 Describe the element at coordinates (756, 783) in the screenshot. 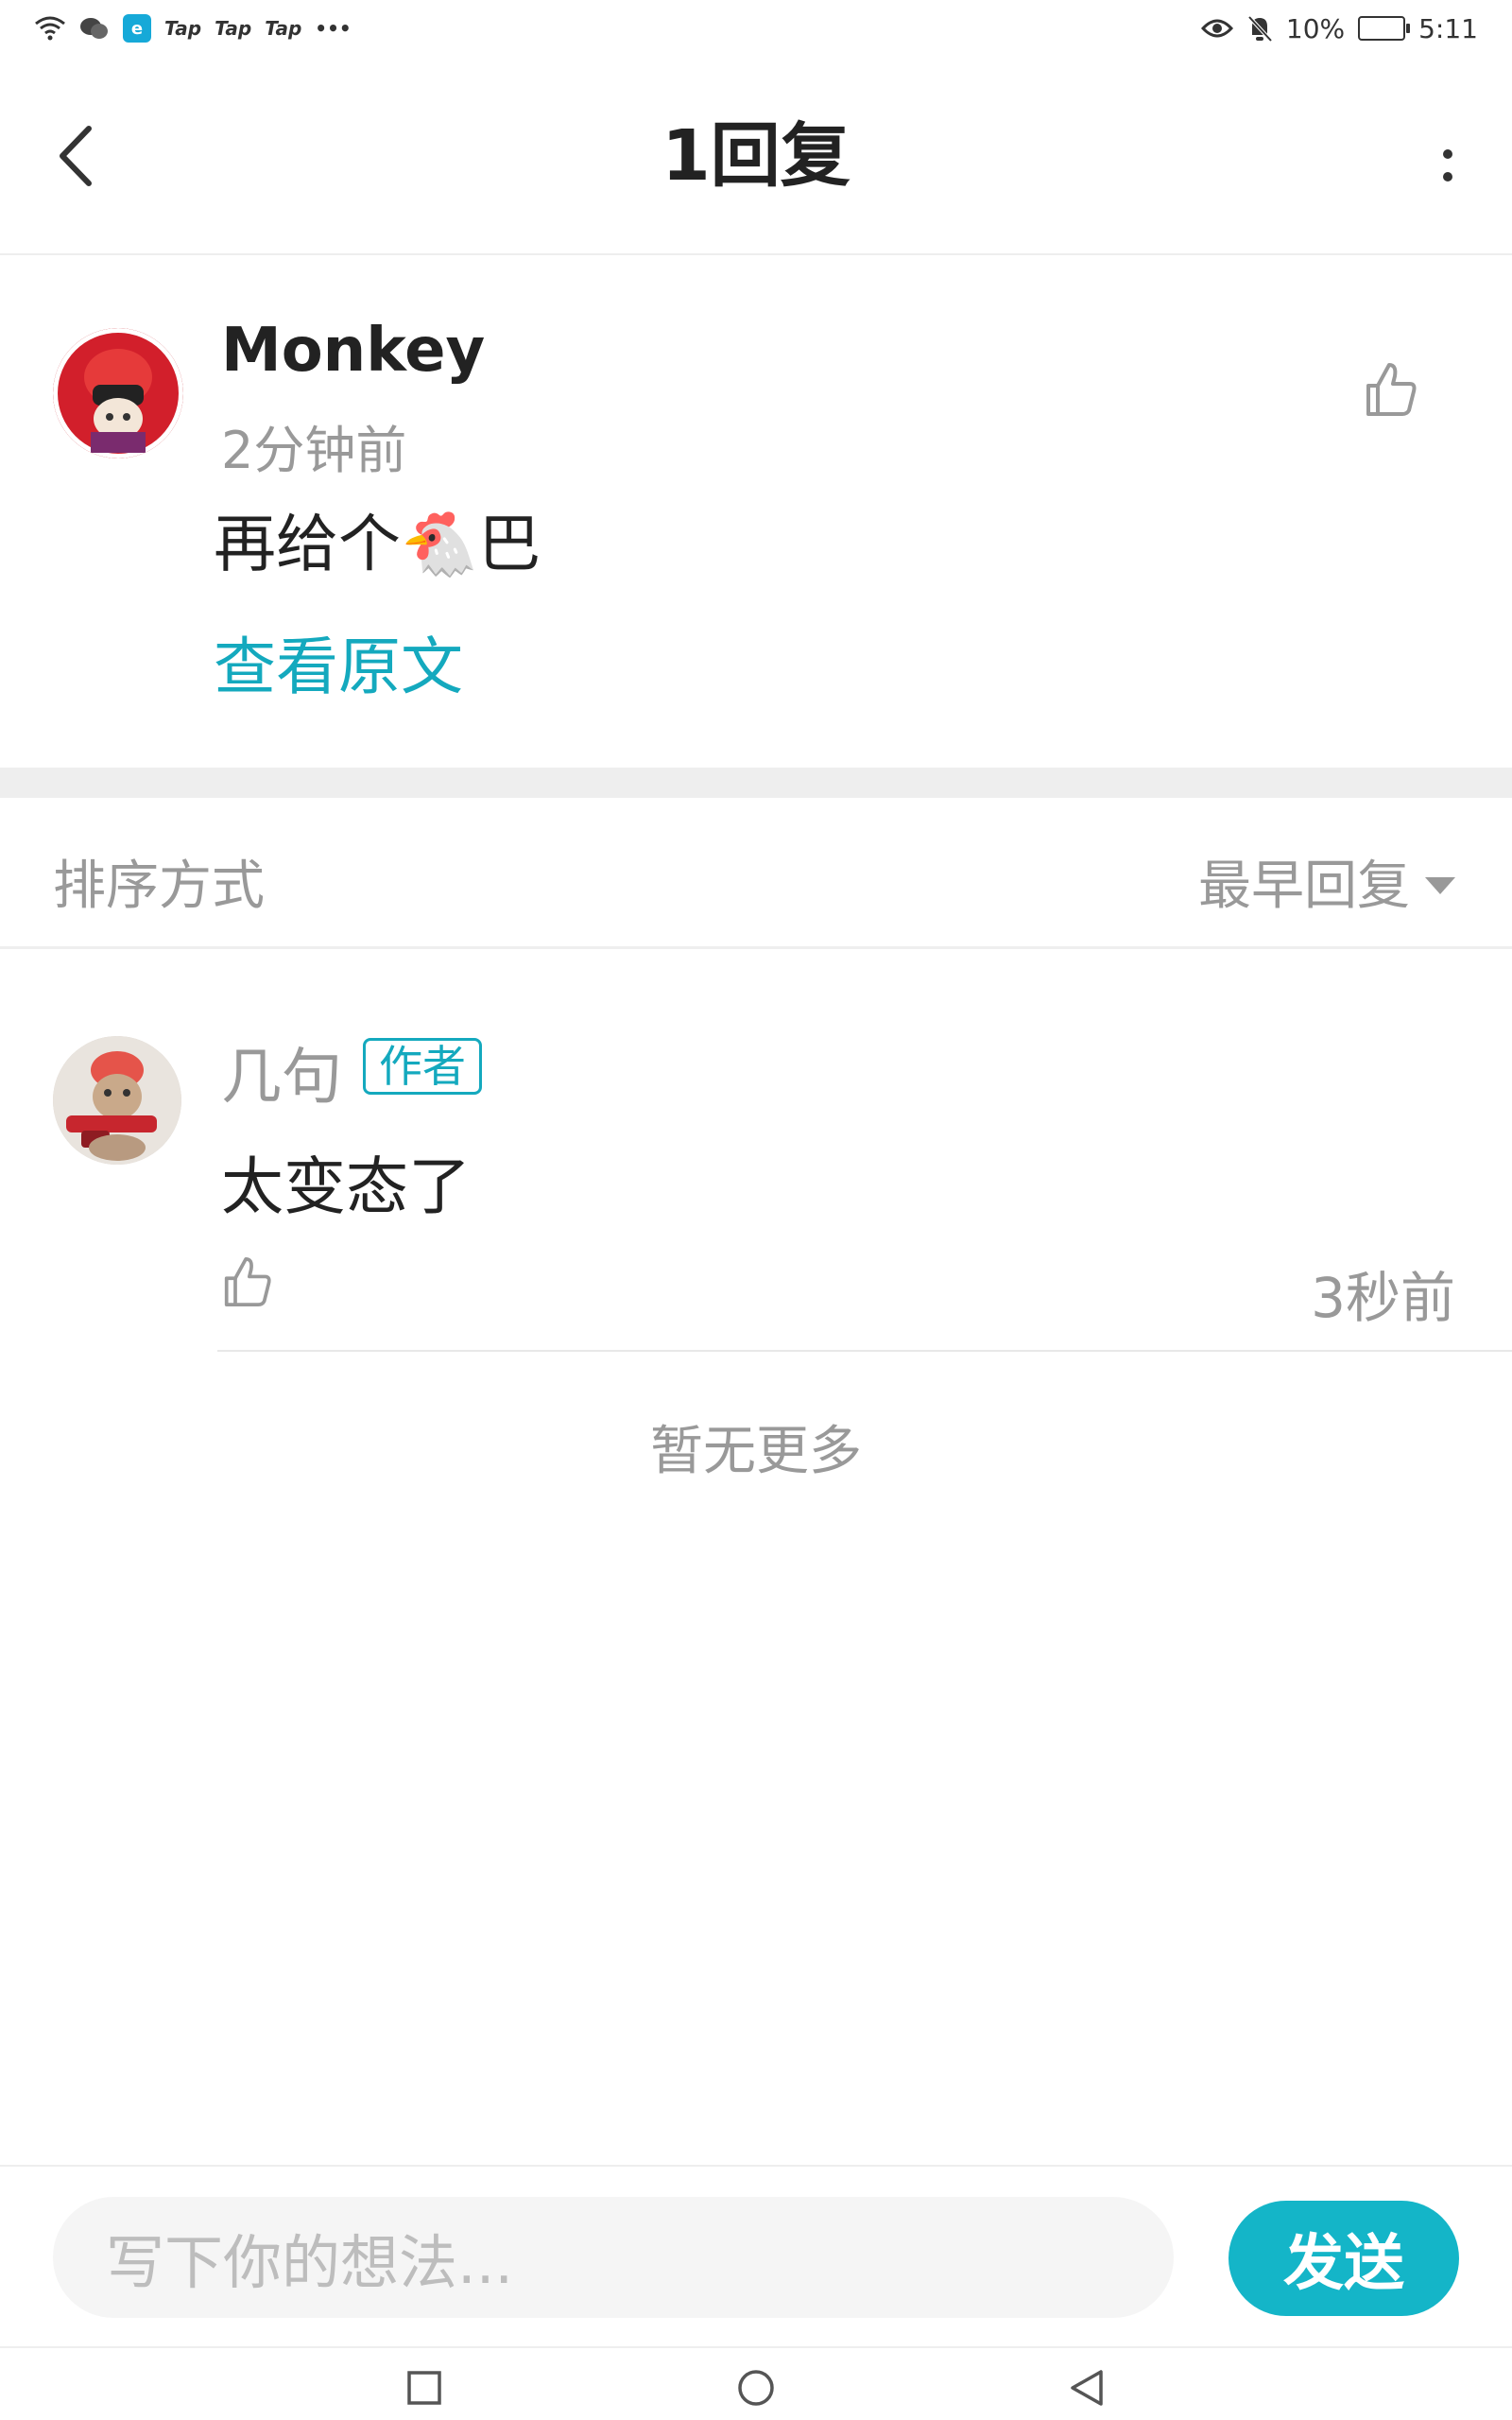

I see `section-separator` at that location.